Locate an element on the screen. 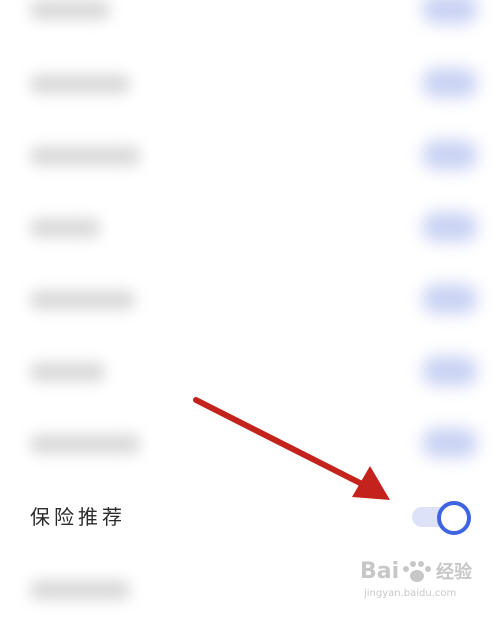 The image size is (500, 624). baidu-jingyan-watermark: Bai 经验 jingyan.baidu.com is located at coordinates (426, 575).